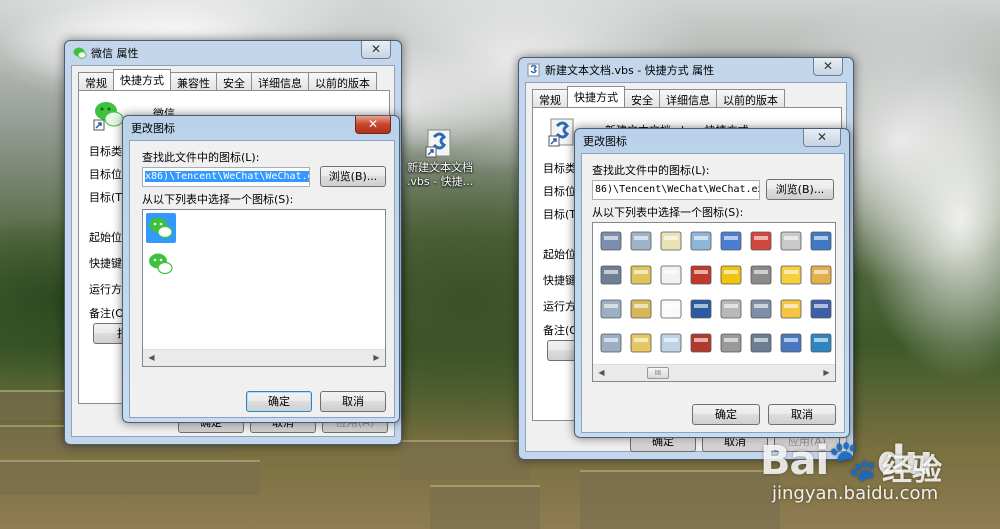 The width and height of the screenshot is (1000, 529). Describe the element at coordinates (193, 81) in the screenshot. I see `tab-compatibility: 兼容性` at that location.